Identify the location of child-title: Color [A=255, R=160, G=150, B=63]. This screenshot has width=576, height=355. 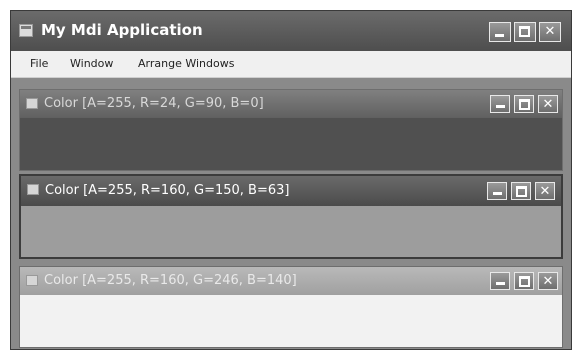
(167, 190).